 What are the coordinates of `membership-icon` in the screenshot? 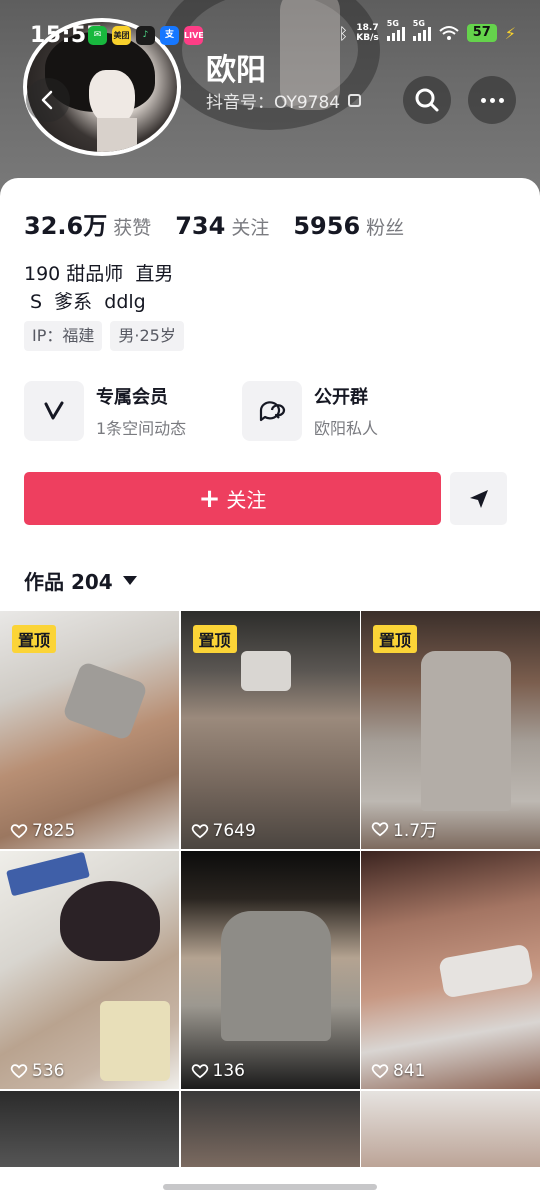 It's located at (54, 411).